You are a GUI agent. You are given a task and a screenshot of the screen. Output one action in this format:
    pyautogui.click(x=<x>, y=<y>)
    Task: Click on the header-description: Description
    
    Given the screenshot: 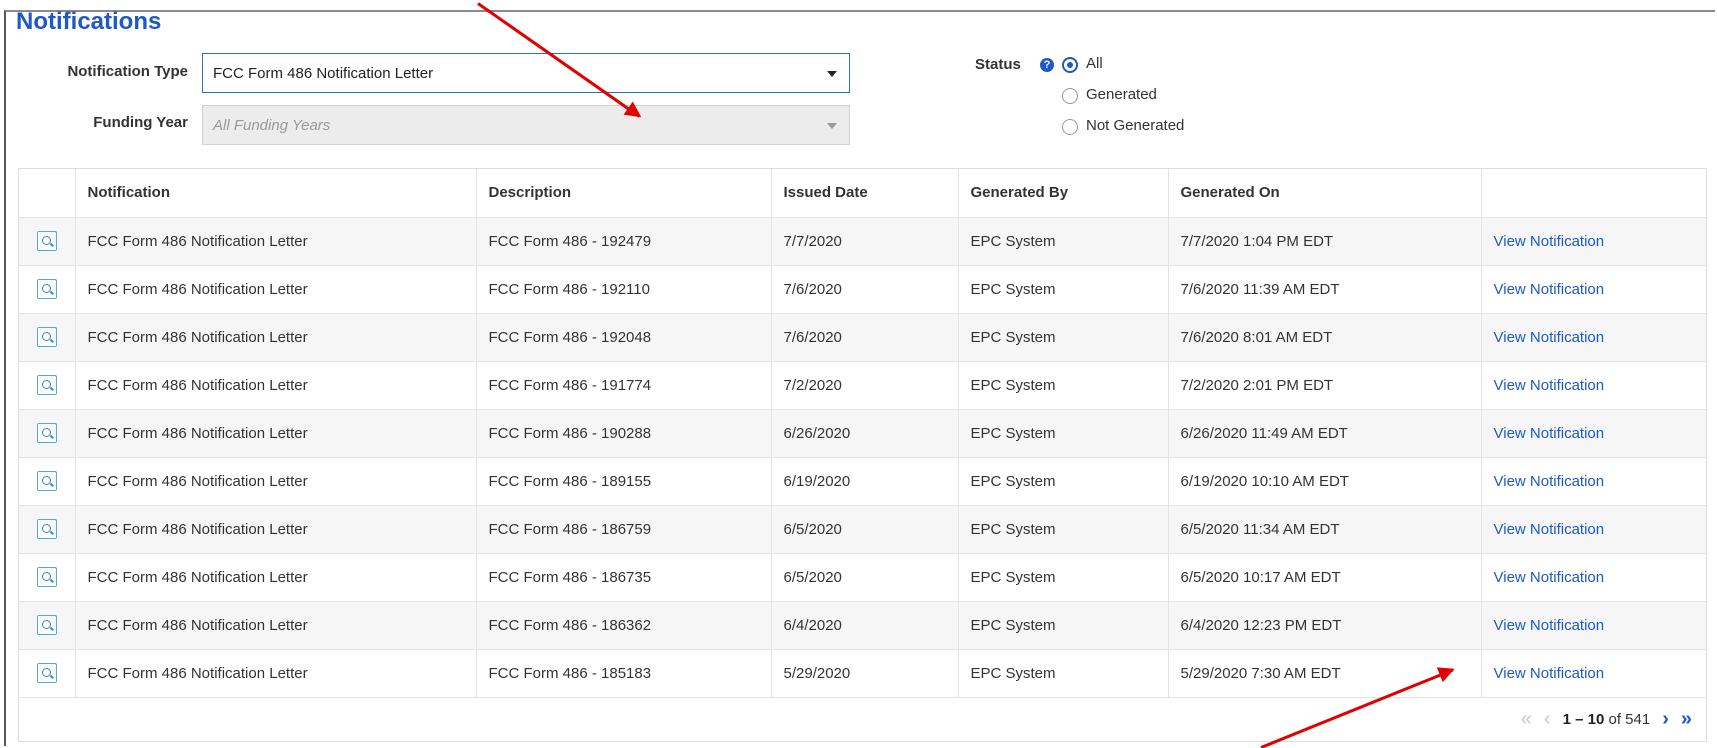 What is the action you would take?
    pyautogui.click(x=624, y=193)
    